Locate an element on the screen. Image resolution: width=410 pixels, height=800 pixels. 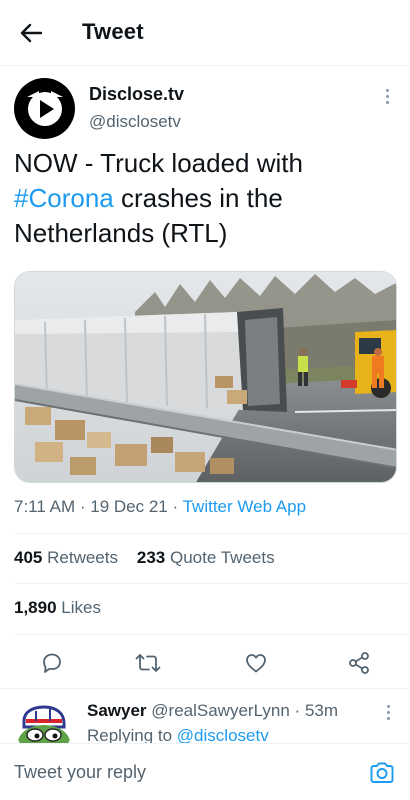
disclose-logo-icon is located at coordinates (44, 108).